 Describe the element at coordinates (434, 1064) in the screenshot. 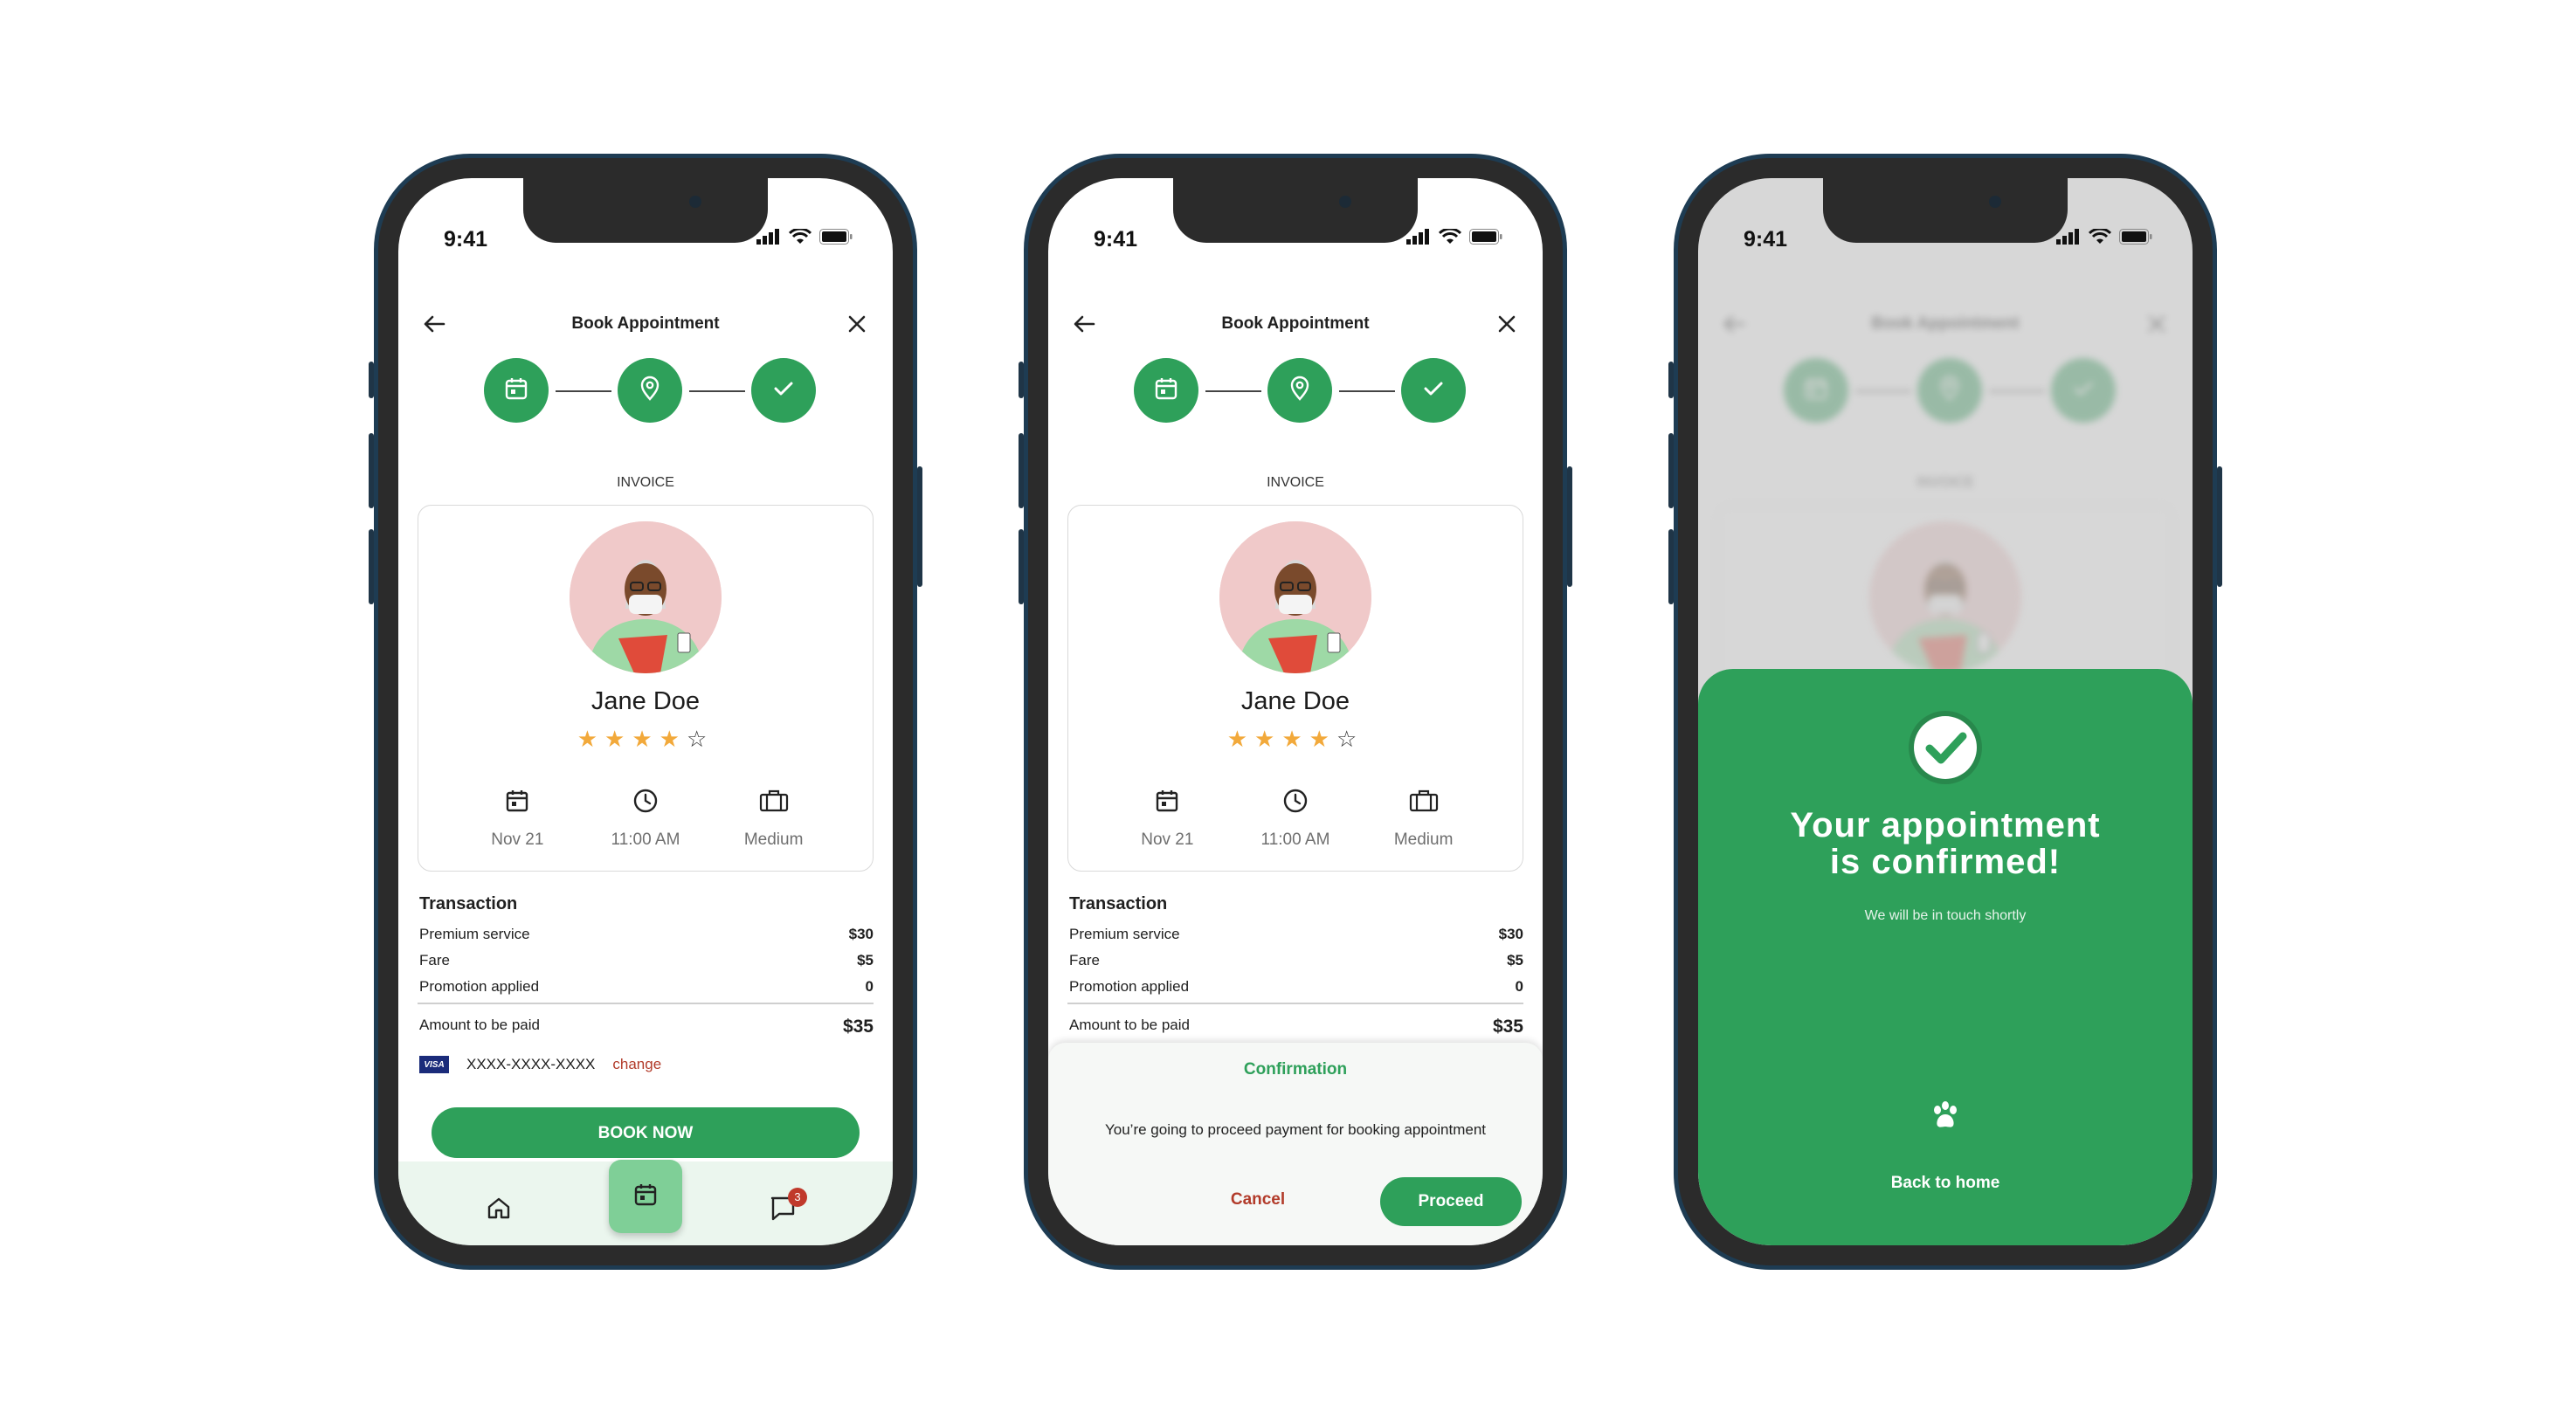

I see `visa-card-icon: VISA` at that location.